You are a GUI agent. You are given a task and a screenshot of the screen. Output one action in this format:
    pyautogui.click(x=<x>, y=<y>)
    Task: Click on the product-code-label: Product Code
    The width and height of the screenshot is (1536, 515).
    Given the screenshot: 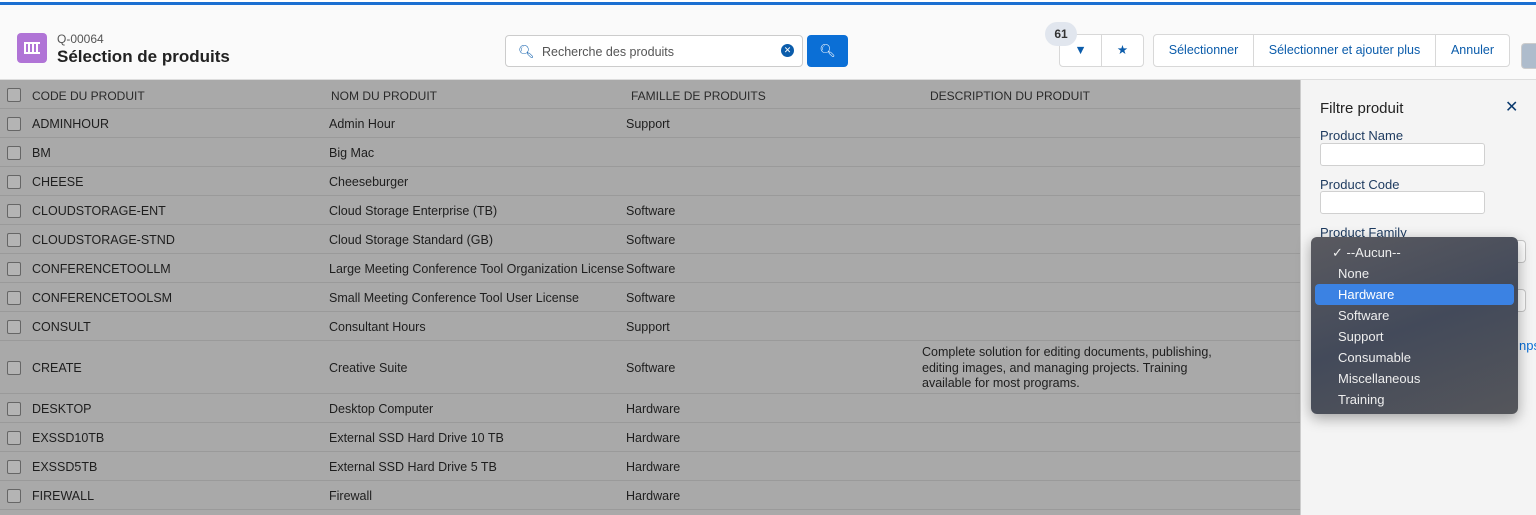 What is the action you would take?
    pyautogui.click(x=1360, y=184)
    